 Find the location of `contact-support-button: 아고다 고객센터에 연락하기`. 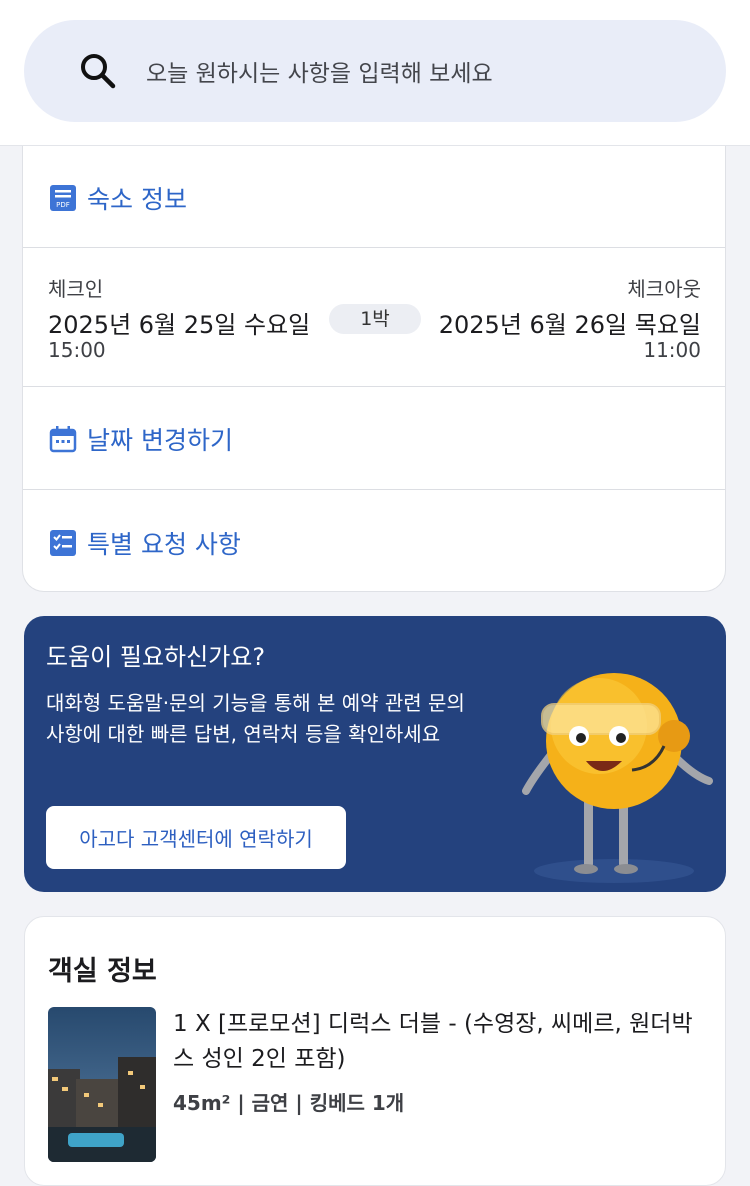

contact-support-button: 아고다 고객센터에 연락하기 is located at coordinates (196, 837).